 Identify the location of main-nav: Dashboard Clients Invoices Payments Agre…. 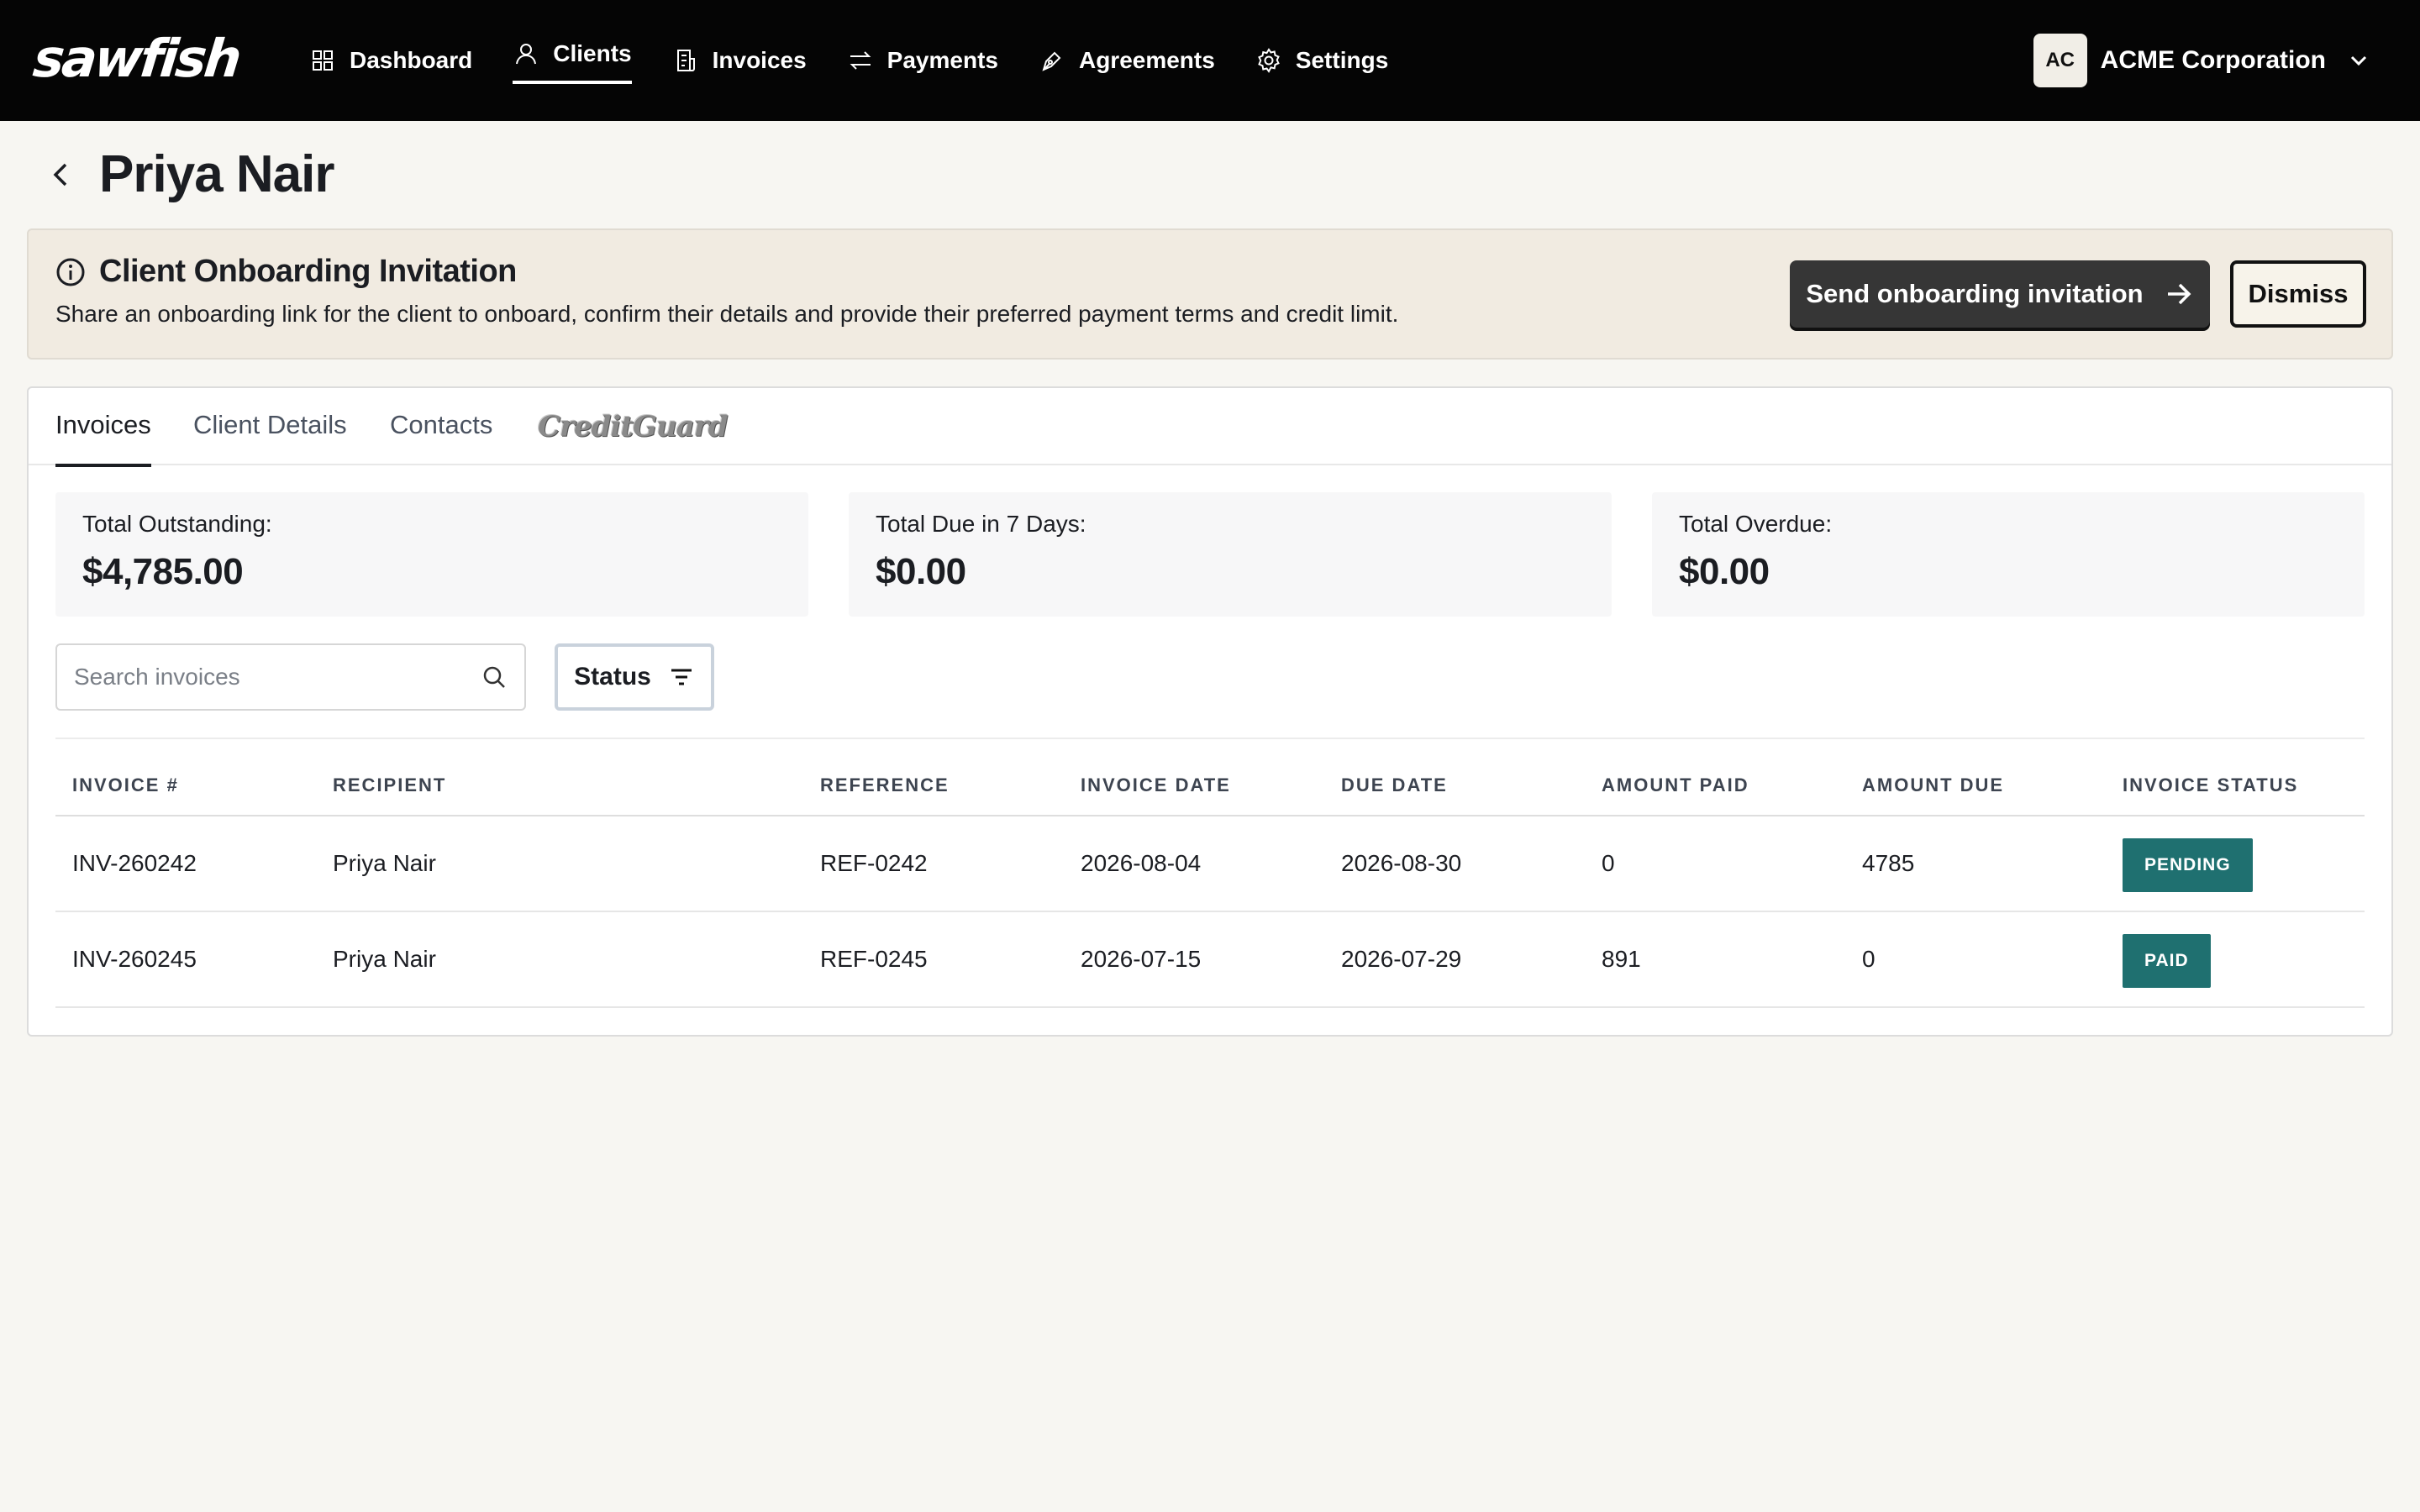
(869, 60).